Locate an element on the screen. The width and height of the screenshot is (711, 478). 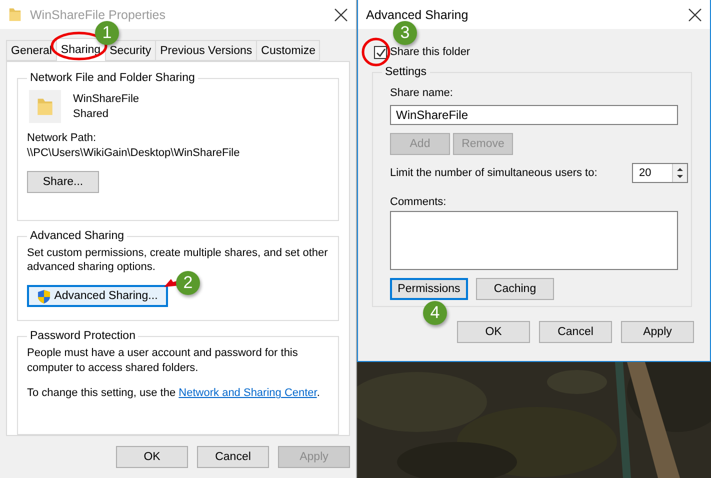
tab: General is located at coordinates (31, 50).